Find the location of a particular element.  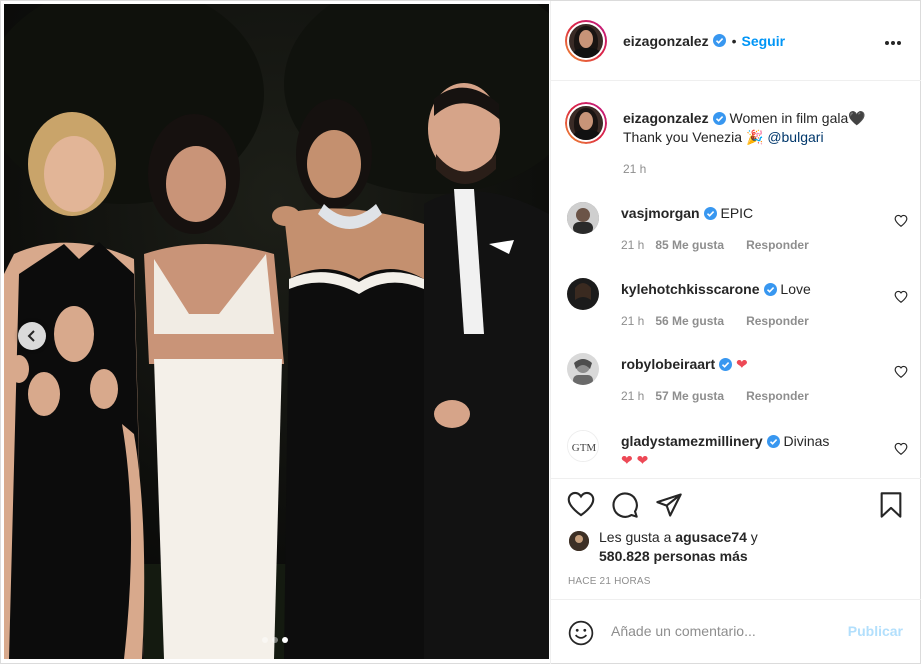

comment-avatar: GTM is located at coordinates (583, 446).